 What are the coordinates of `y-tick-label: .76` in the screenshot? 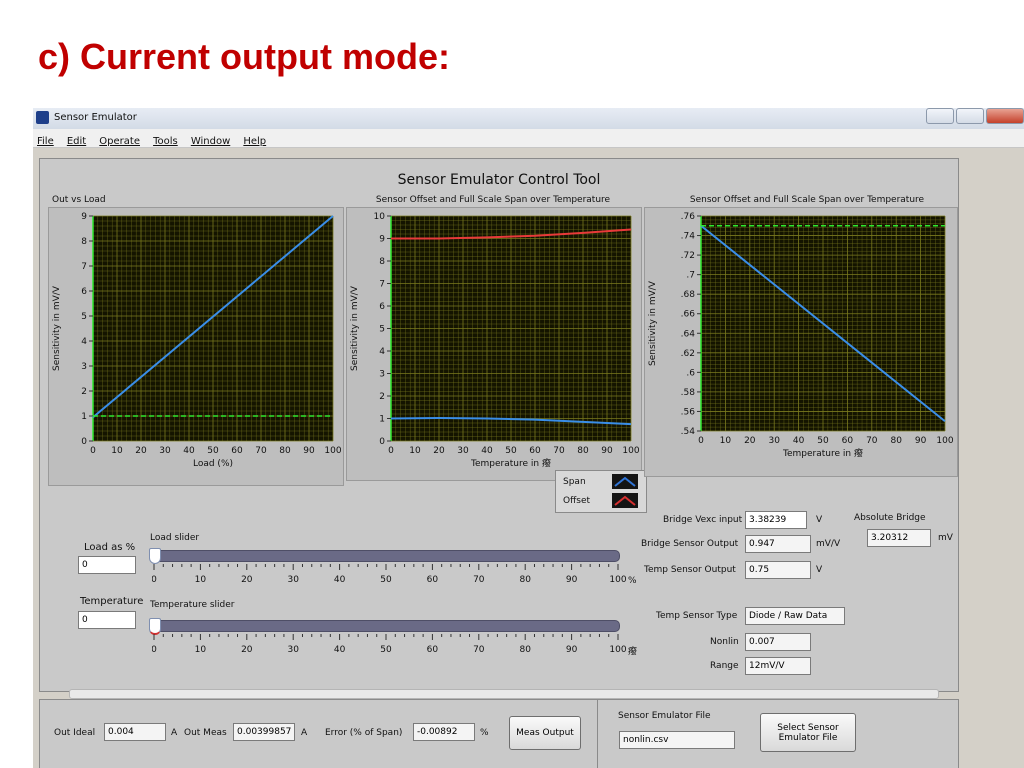 It's located at (688, 217).